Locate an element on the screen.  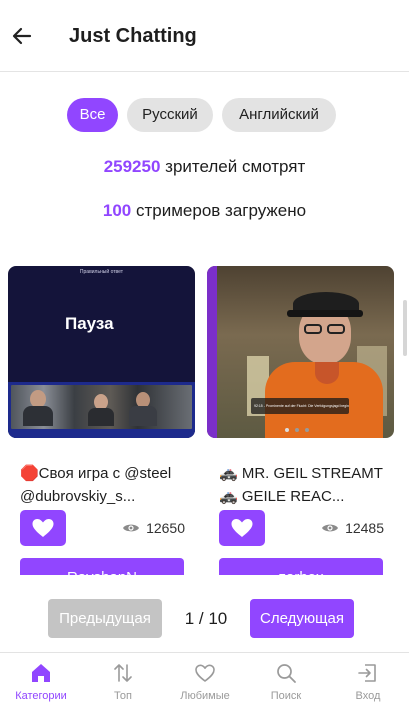
viewer-count-value: 12485 is located at coordinates (364, 528).